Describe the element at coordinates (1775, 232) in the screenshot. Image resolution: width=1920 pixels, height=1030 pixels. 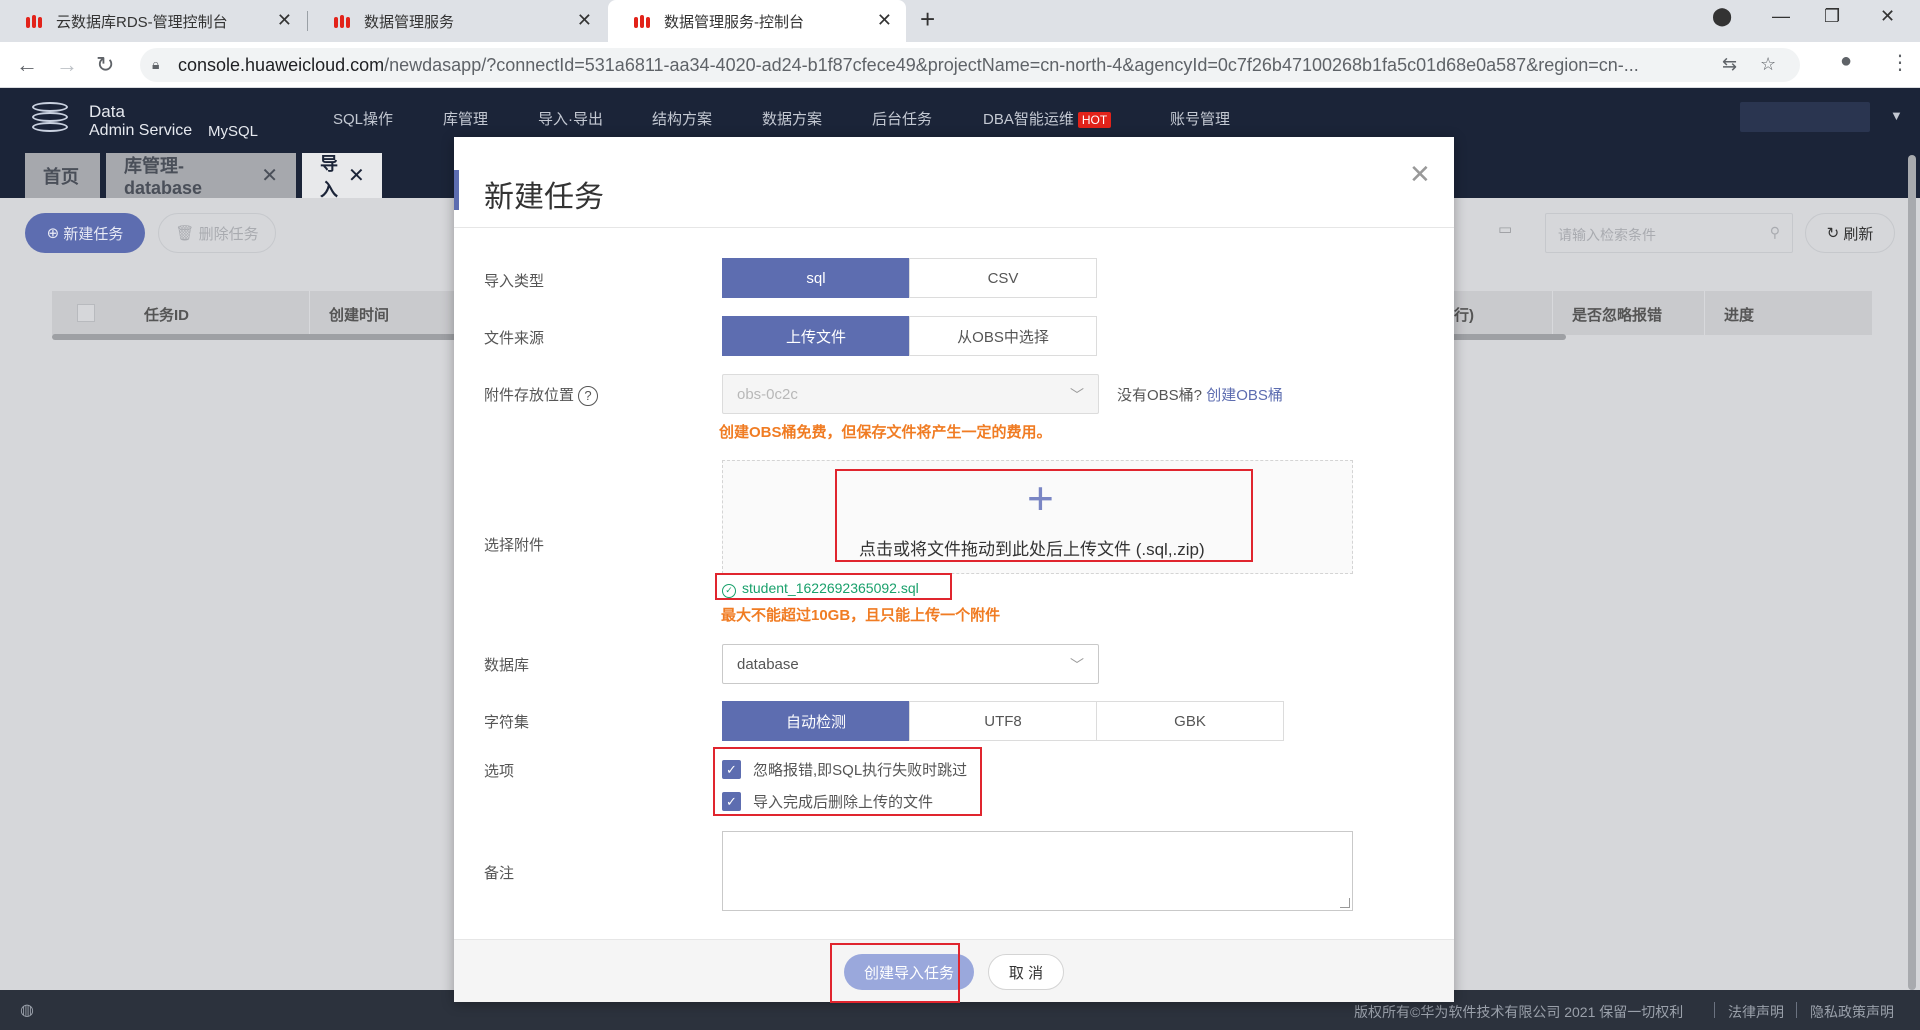
I see `search-icon: ⚲` at that location.